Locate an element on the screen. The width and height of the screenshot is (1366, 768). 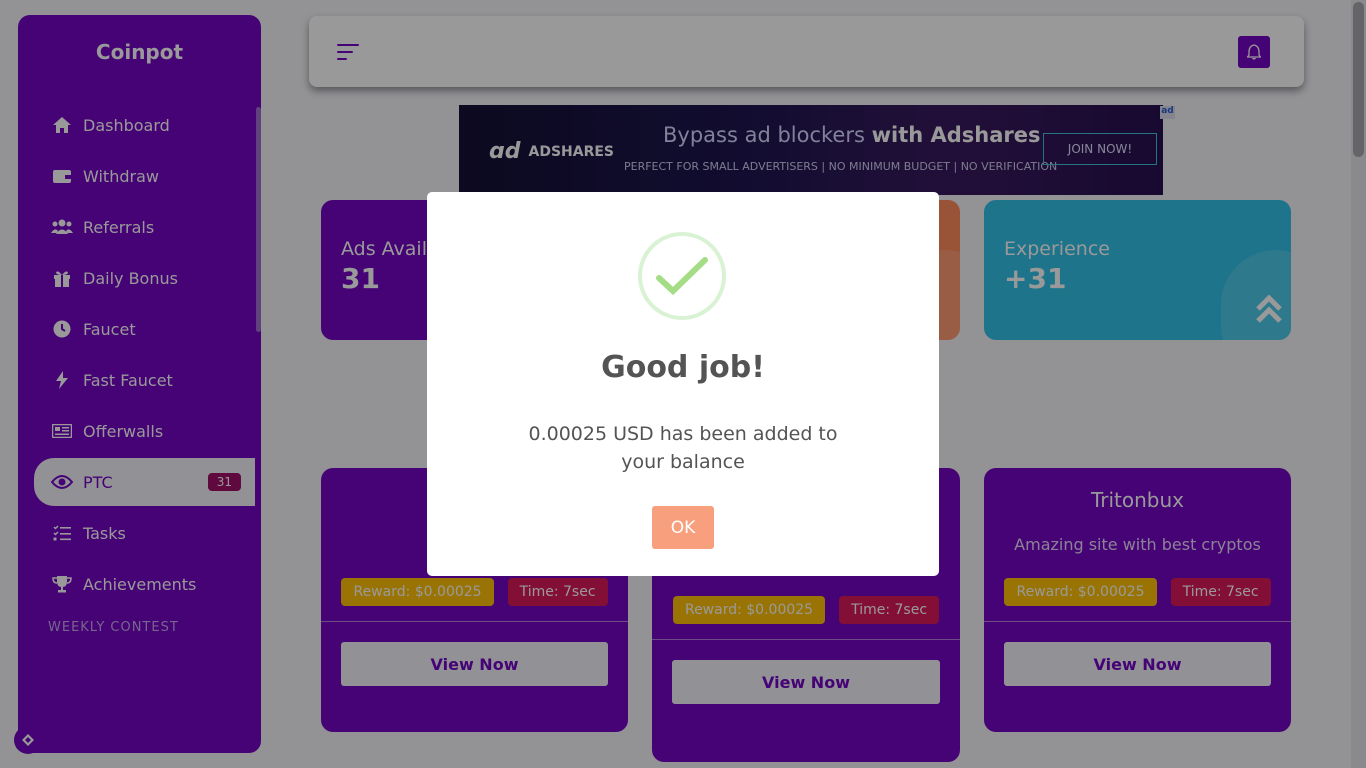
dialog-title: Good job! is located at coordinates (683, 367).